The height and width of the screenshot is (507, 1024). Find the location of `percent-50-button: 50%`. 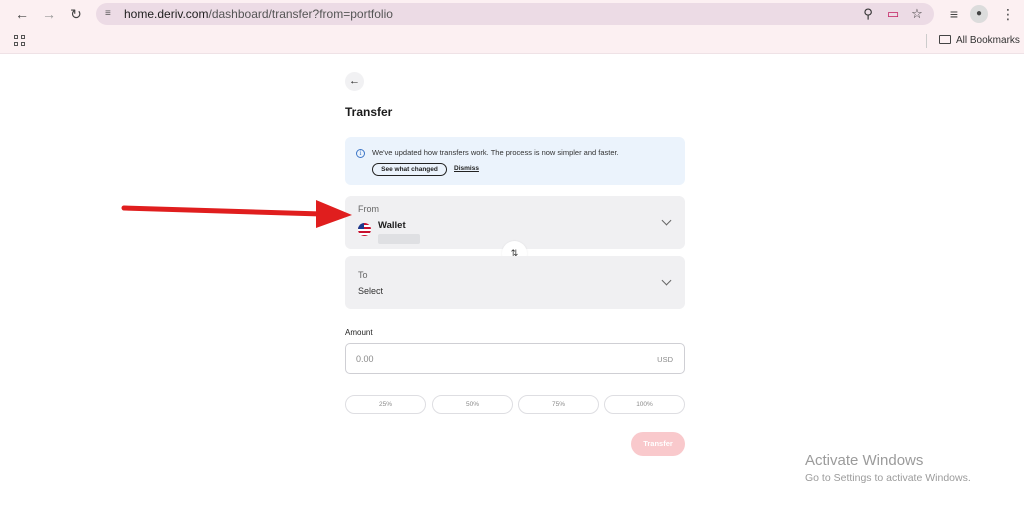

percent-50-button: 50% is located at coordinates (472, 404).